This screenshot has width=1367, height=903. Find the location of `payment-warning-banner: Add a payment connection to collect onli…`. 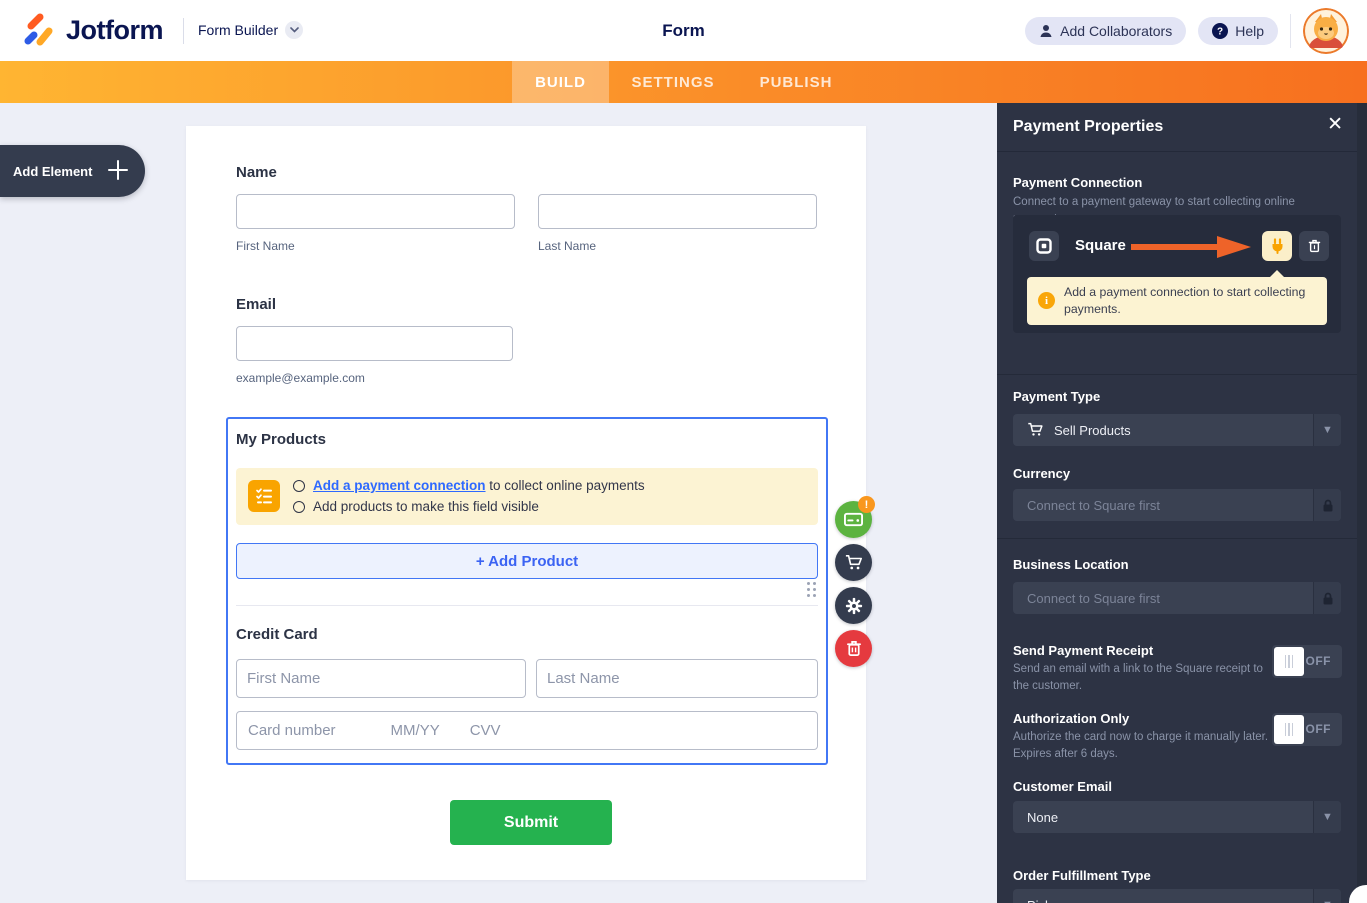

payment-warning-banner: Add a payment connection to collect onli… is located at coordinates (527, 496).